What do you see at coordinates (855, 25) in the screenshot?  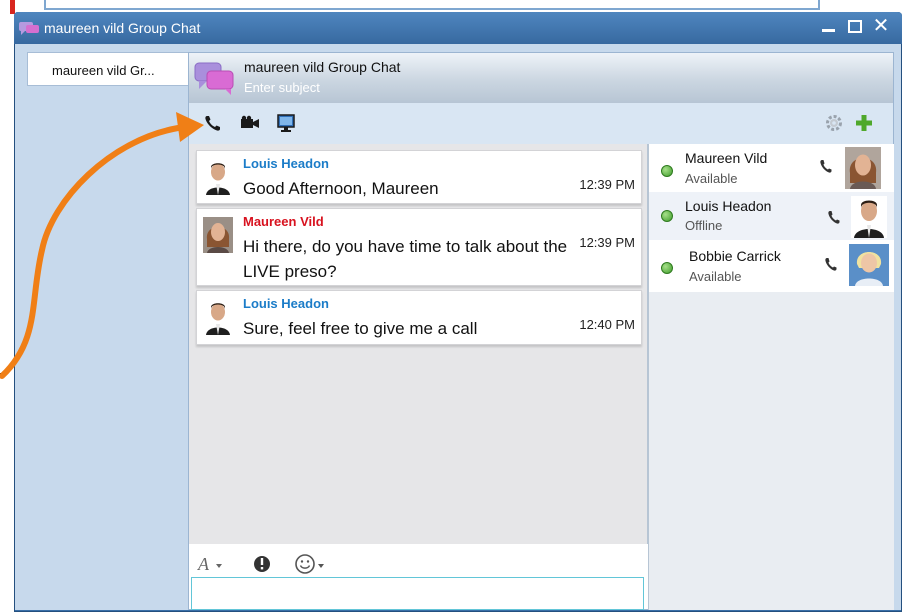 I see `maximize-button` at bounding box center [855, 25].